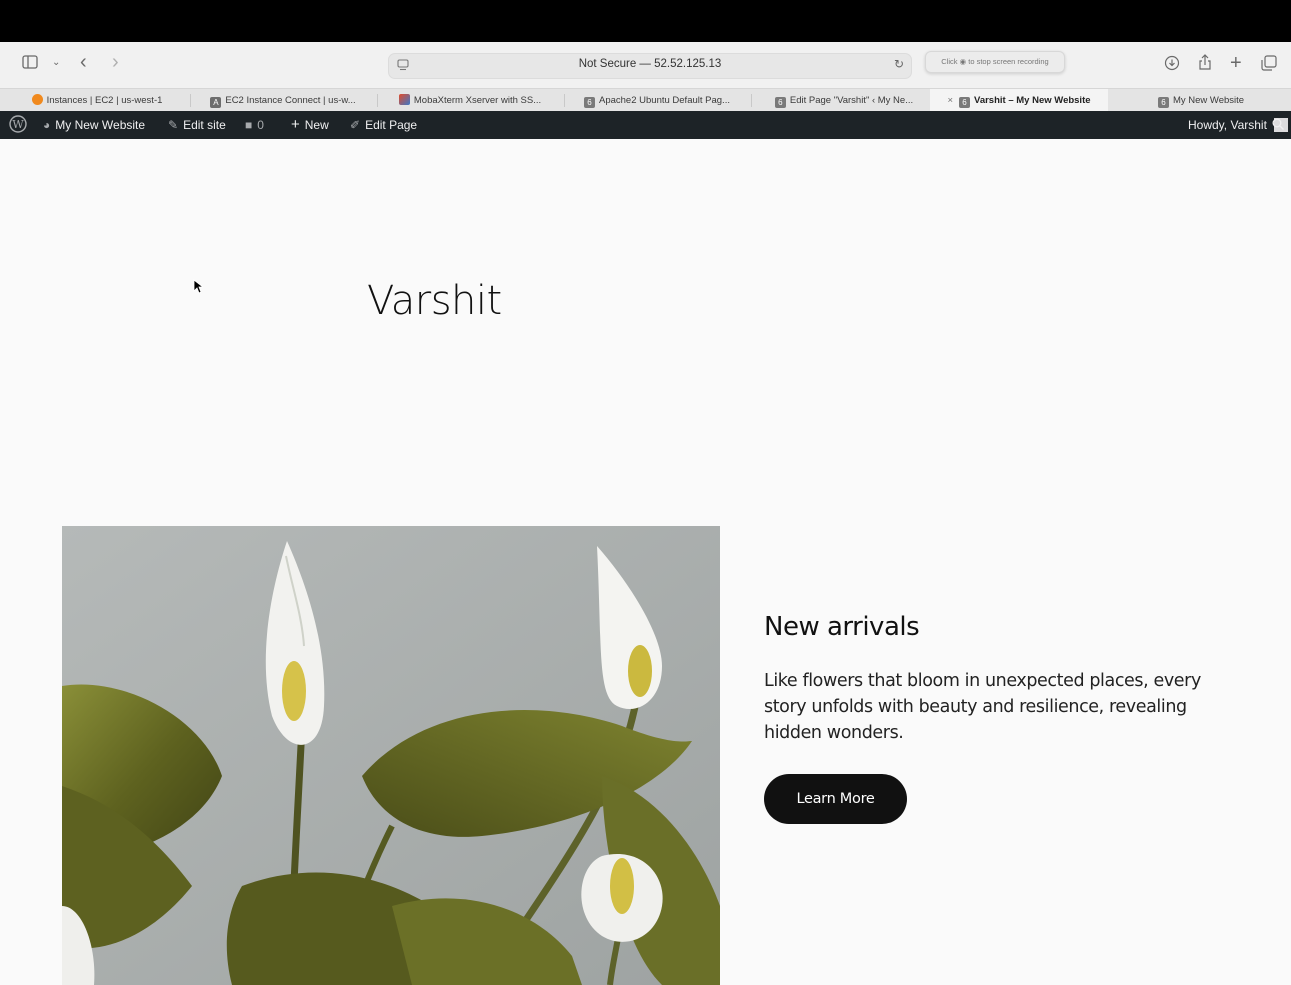 The image size is (1291, 985). I want to click on address-text: Not Secure — 52.52.125.13, so click(650, 64).